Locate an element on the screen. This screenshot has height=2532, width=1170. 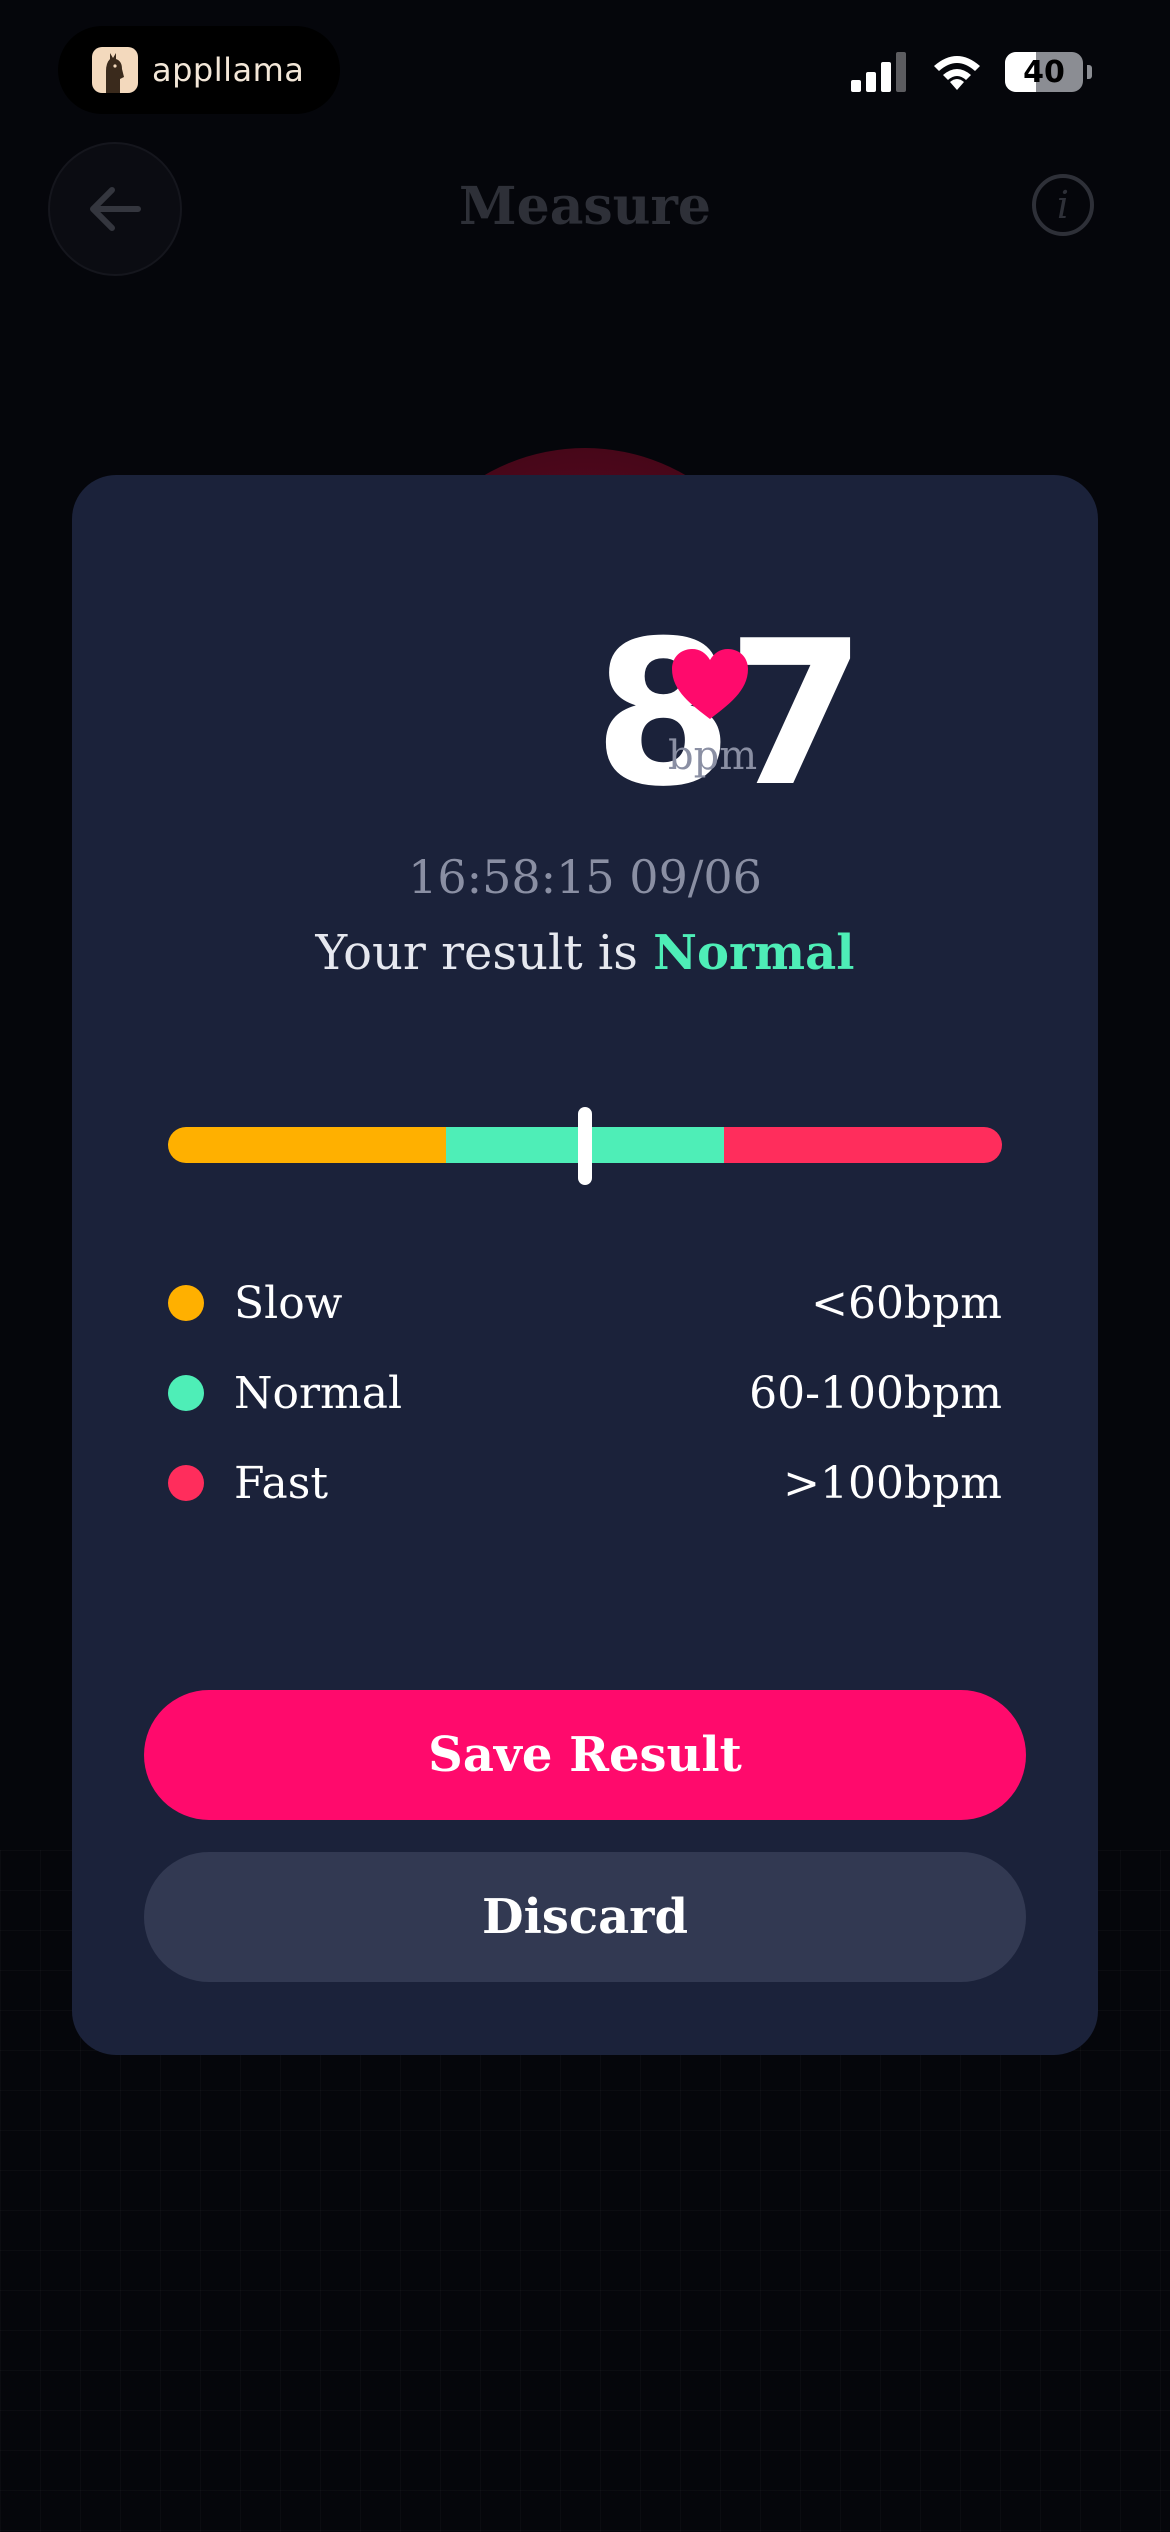
battery-icon: 40 is located at coordinates (1044, 72).